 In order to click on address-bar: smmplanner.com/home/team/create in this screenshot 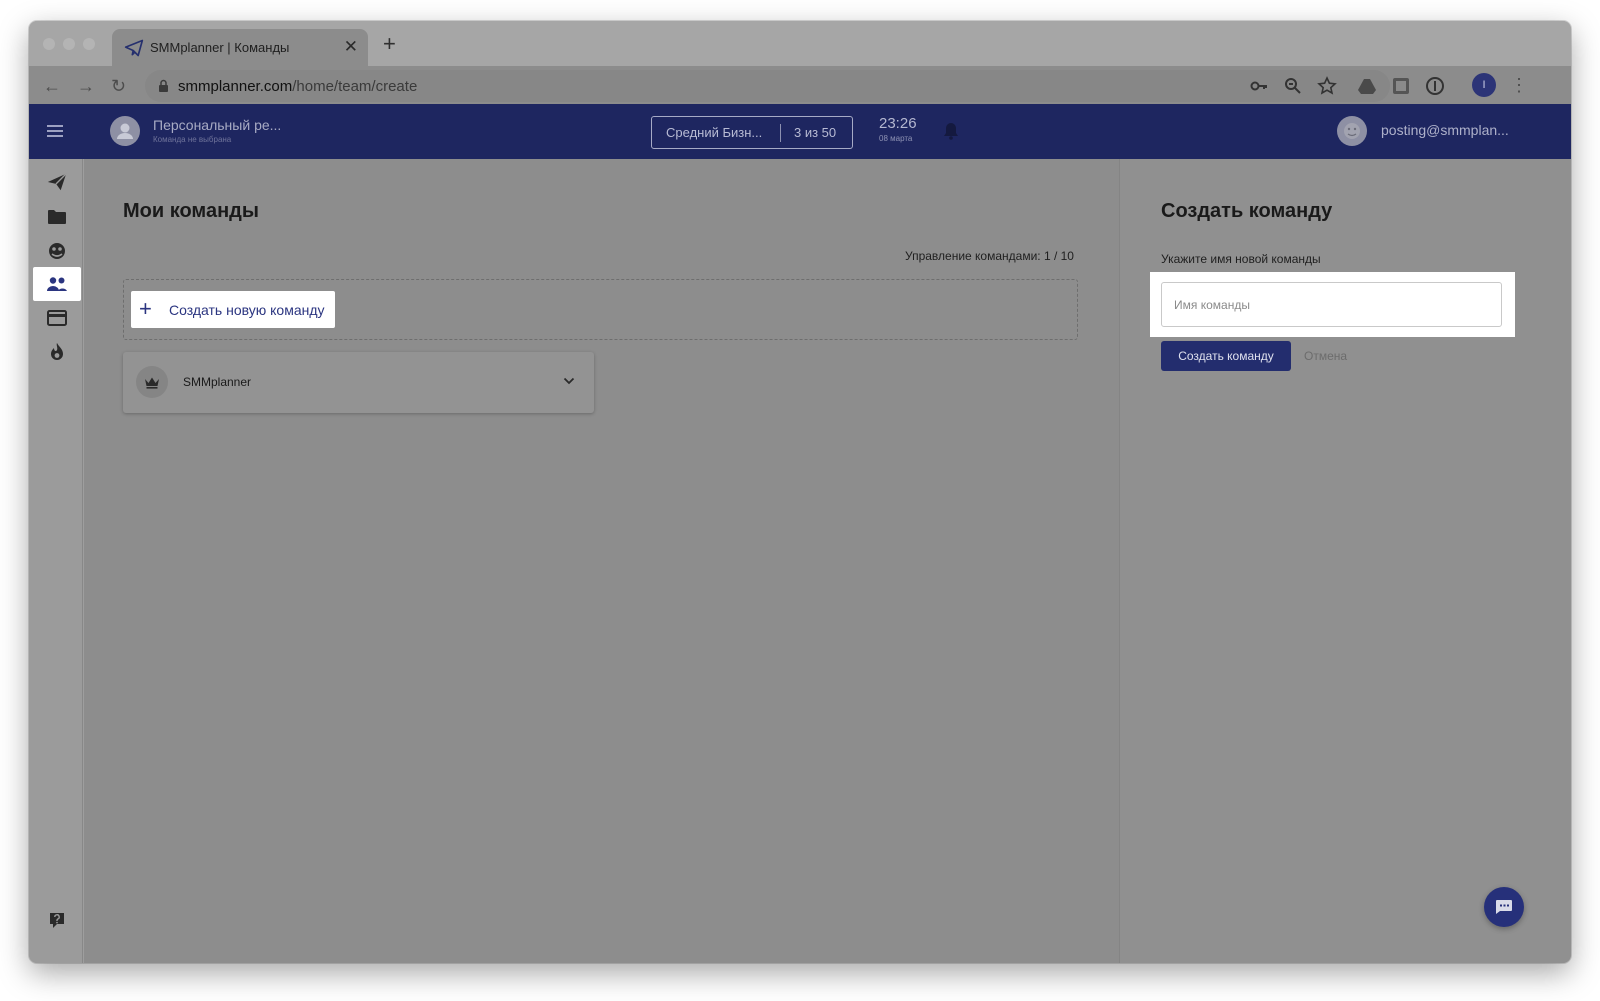, I will do `click(767, 86)`.